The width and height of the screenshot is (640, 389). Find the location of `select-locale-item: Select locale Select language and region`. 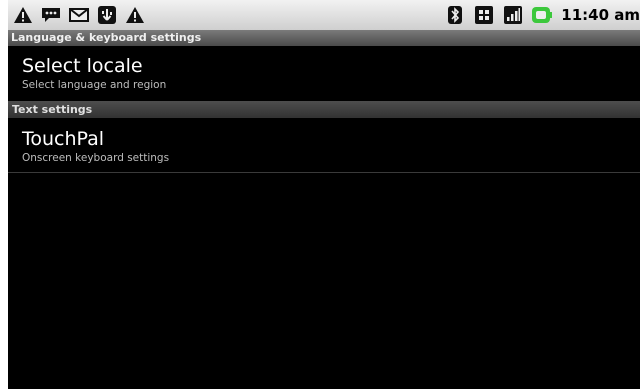

select-locale-item: Select locale Select language and region is located at coordinates (324, 73).